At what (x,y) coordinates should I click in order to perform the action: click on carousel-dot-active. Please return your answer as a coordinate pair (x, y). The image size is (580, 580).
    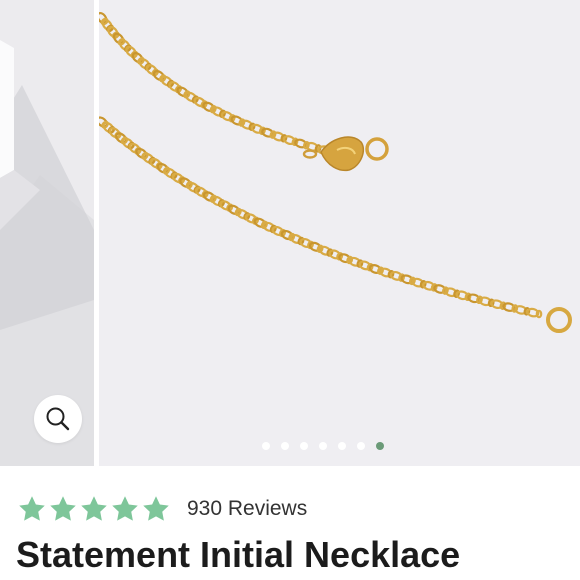
    Looking at the image, I should click on (380, 446).